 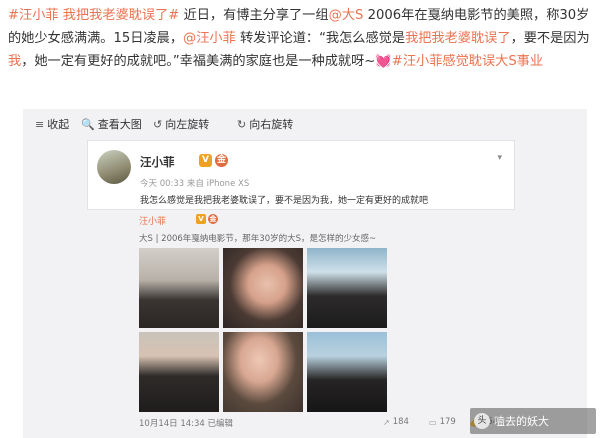 What do you see at coordinates (346, 15) in the screenshot?
I see `mention-link: @大S` at bounding box center [346, 15].